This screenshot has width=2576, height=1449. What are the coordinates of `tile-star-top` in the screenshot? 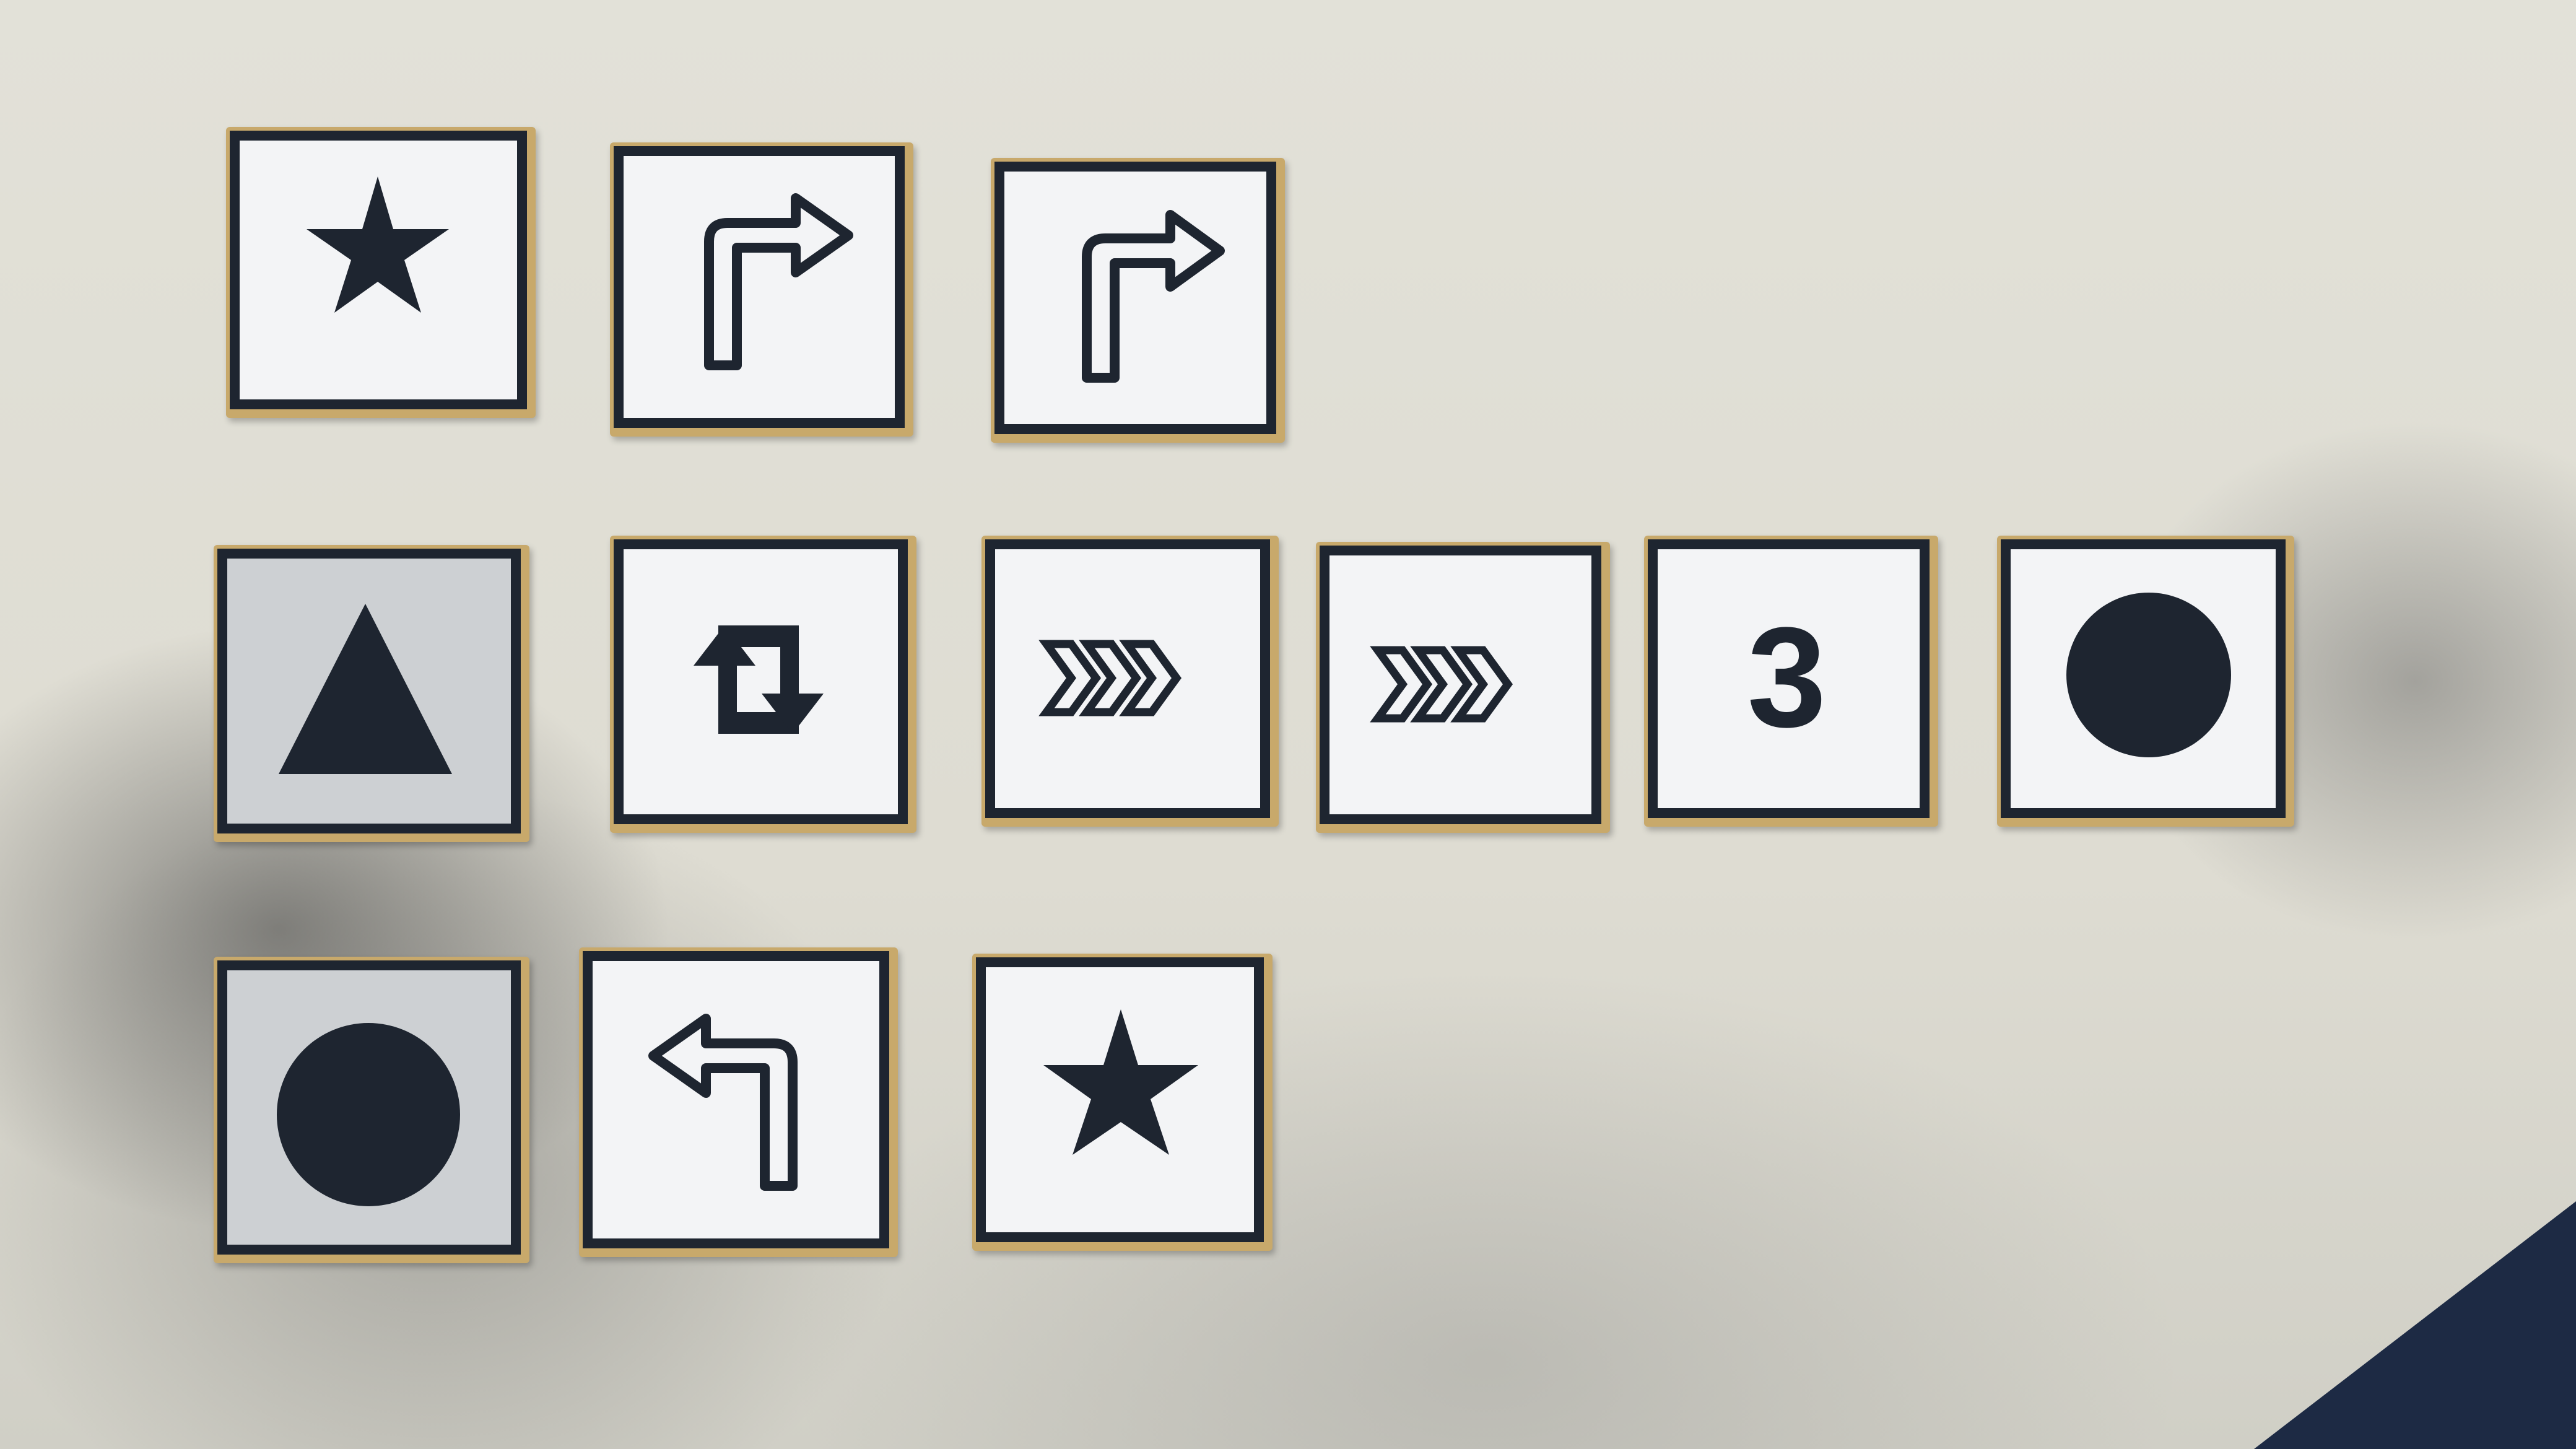 It's located at (381, 272).